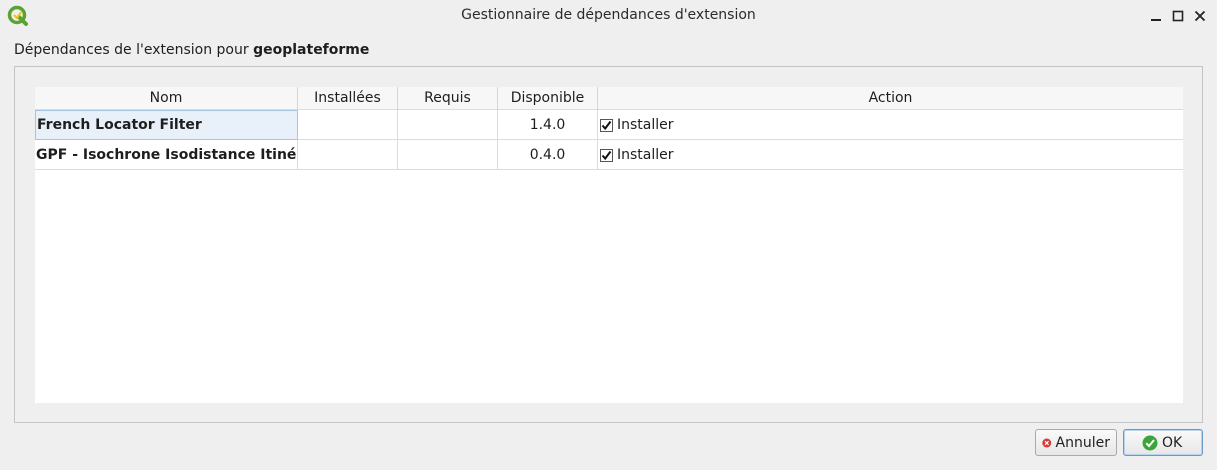  Describe the element at coordinates (448, 98) in the screenshot. I see `column-header-required: Requis` at that location.